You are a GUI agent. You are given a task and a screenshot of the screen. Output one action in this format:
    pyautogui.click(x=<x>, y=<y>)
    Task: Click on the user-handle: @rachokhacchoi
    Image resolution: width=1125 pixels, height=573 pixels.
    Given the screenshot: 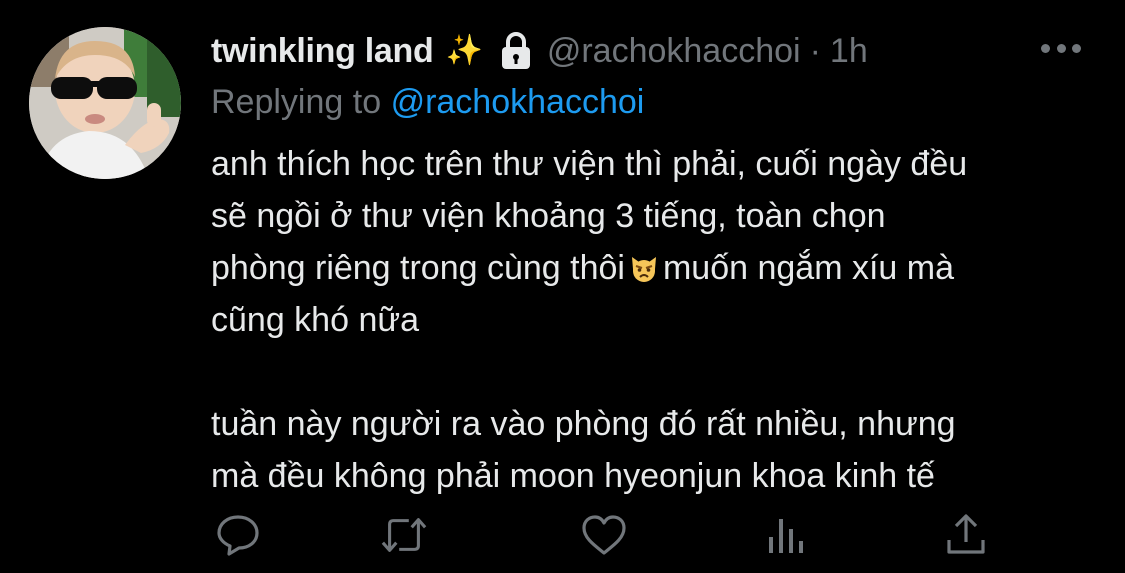 What is the action you would take?
    pyautogui.click(x=674, y=51)
    